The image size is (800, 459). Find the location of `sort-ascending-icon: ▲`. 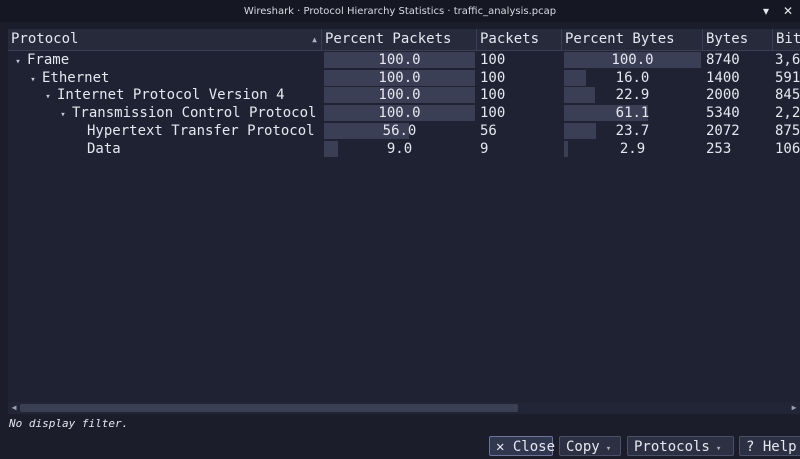

sort-ascending-icon: ▲ is located at coordinates (314, 39).